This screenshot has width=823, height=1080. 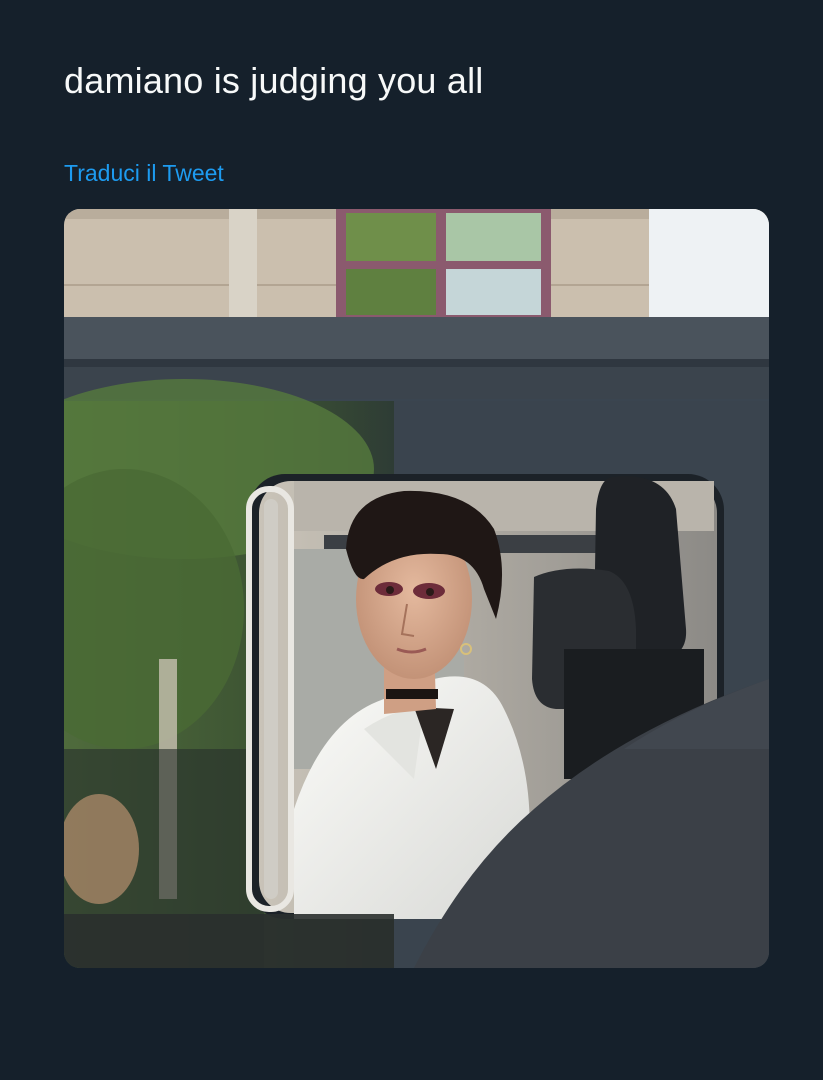 What do you see at coordinates (144, 173) in the screenshot?
I see `translate-tweet-link: Traduci il Tweet` at bounding box center [144, 173].